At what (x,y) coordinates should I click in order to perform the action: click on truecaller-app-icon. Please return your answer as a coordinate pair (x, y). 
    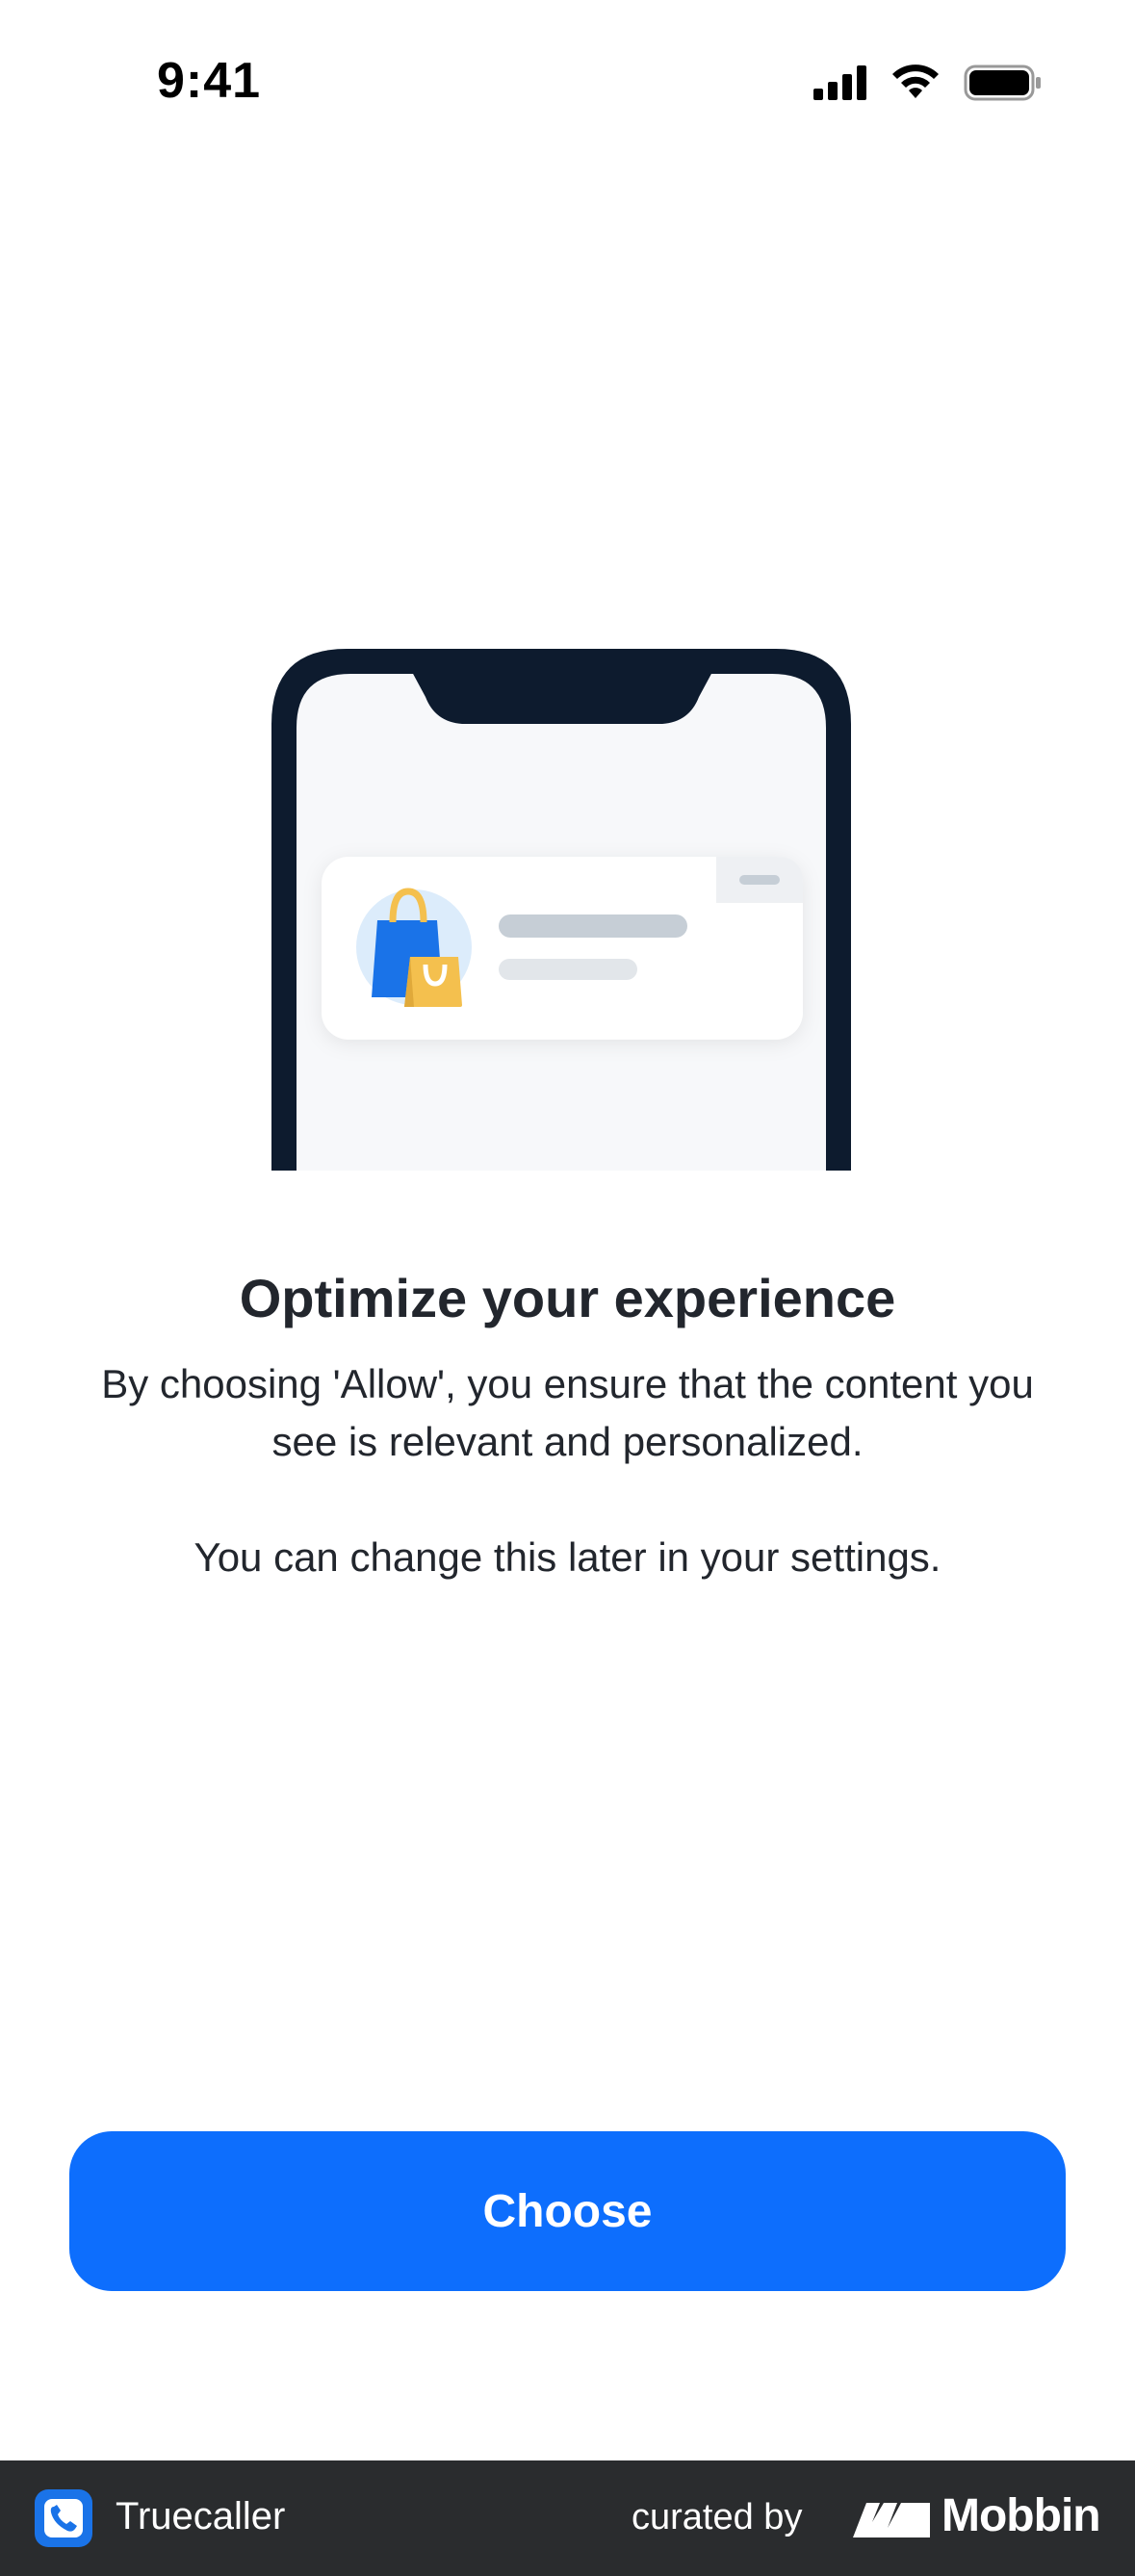
    Looking at the image, I should click on (63, 2518).